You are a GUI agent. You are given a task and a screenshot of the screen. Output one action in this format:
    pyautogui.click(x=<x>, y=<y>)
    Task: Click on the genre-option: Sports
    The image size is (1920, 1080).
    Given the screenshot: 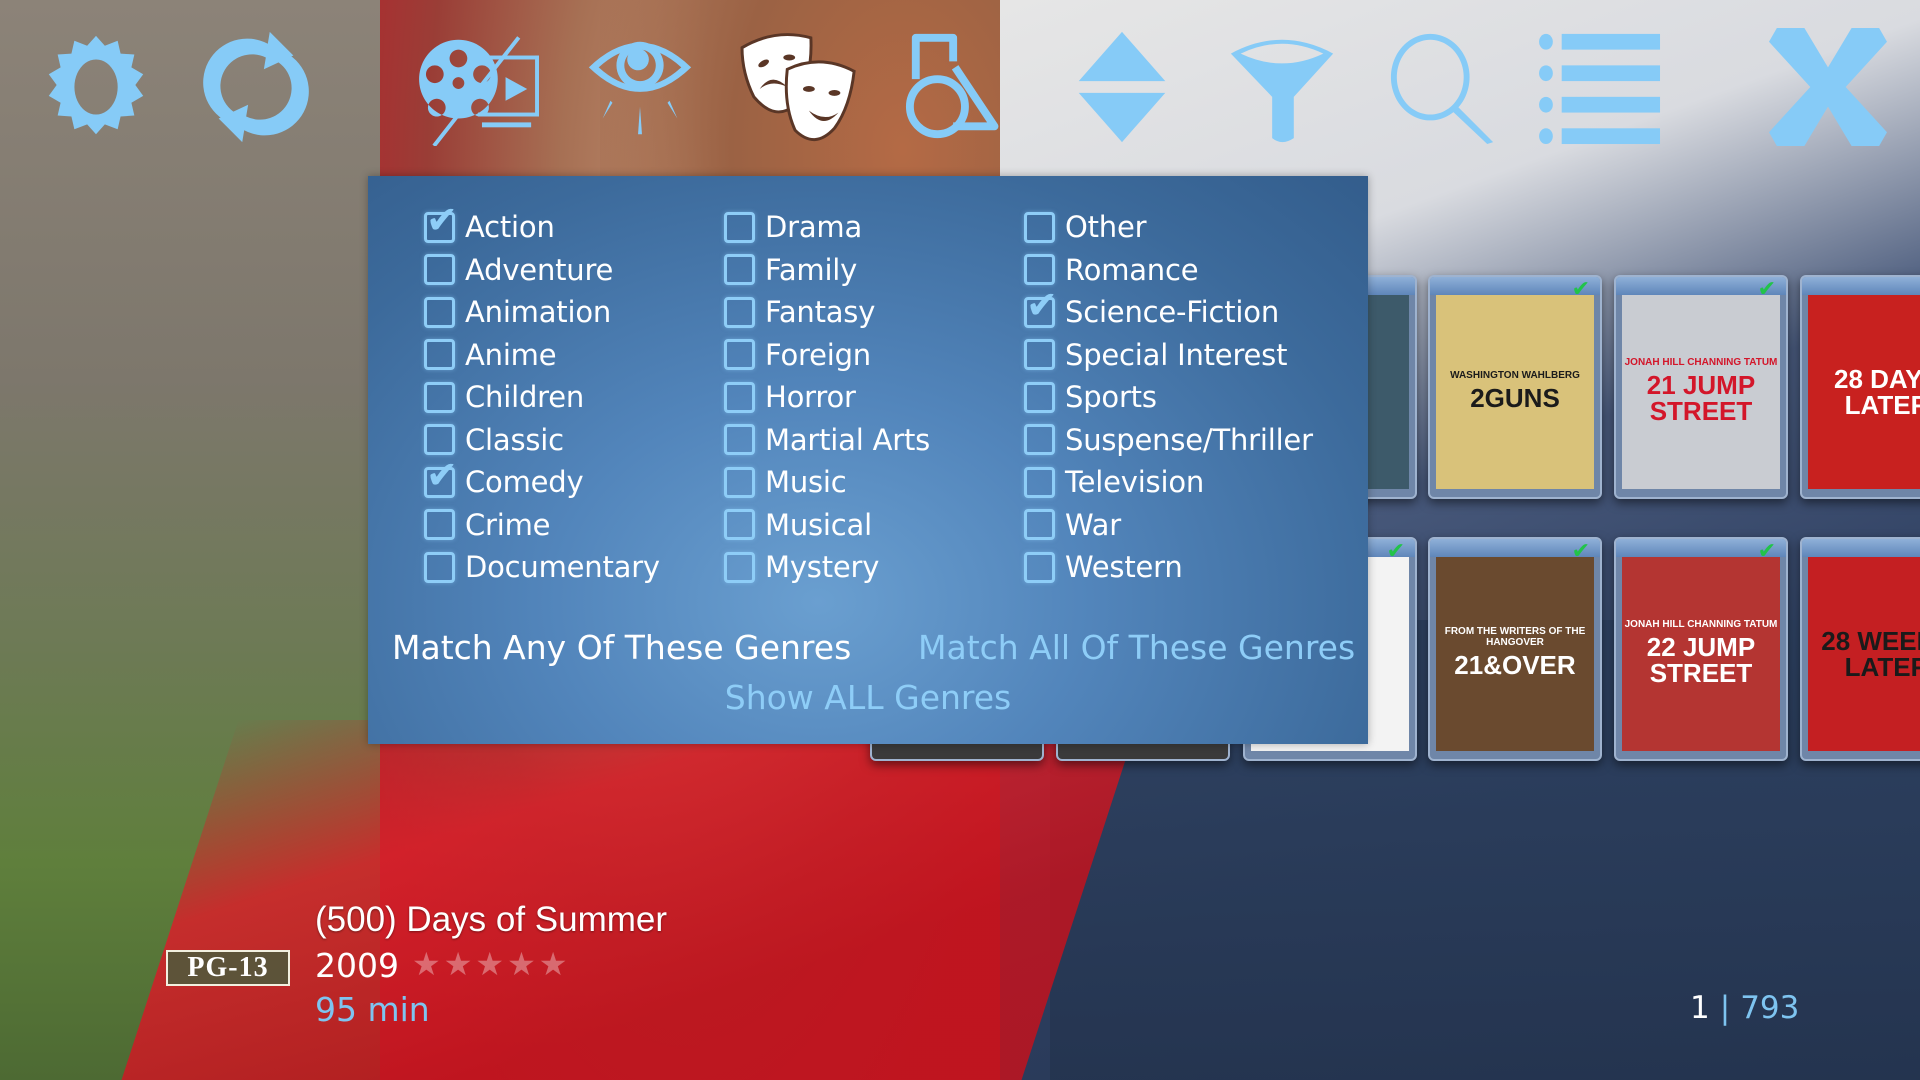 What is the action you would take?
    pyautogui.click(x=1168, y=397)
    